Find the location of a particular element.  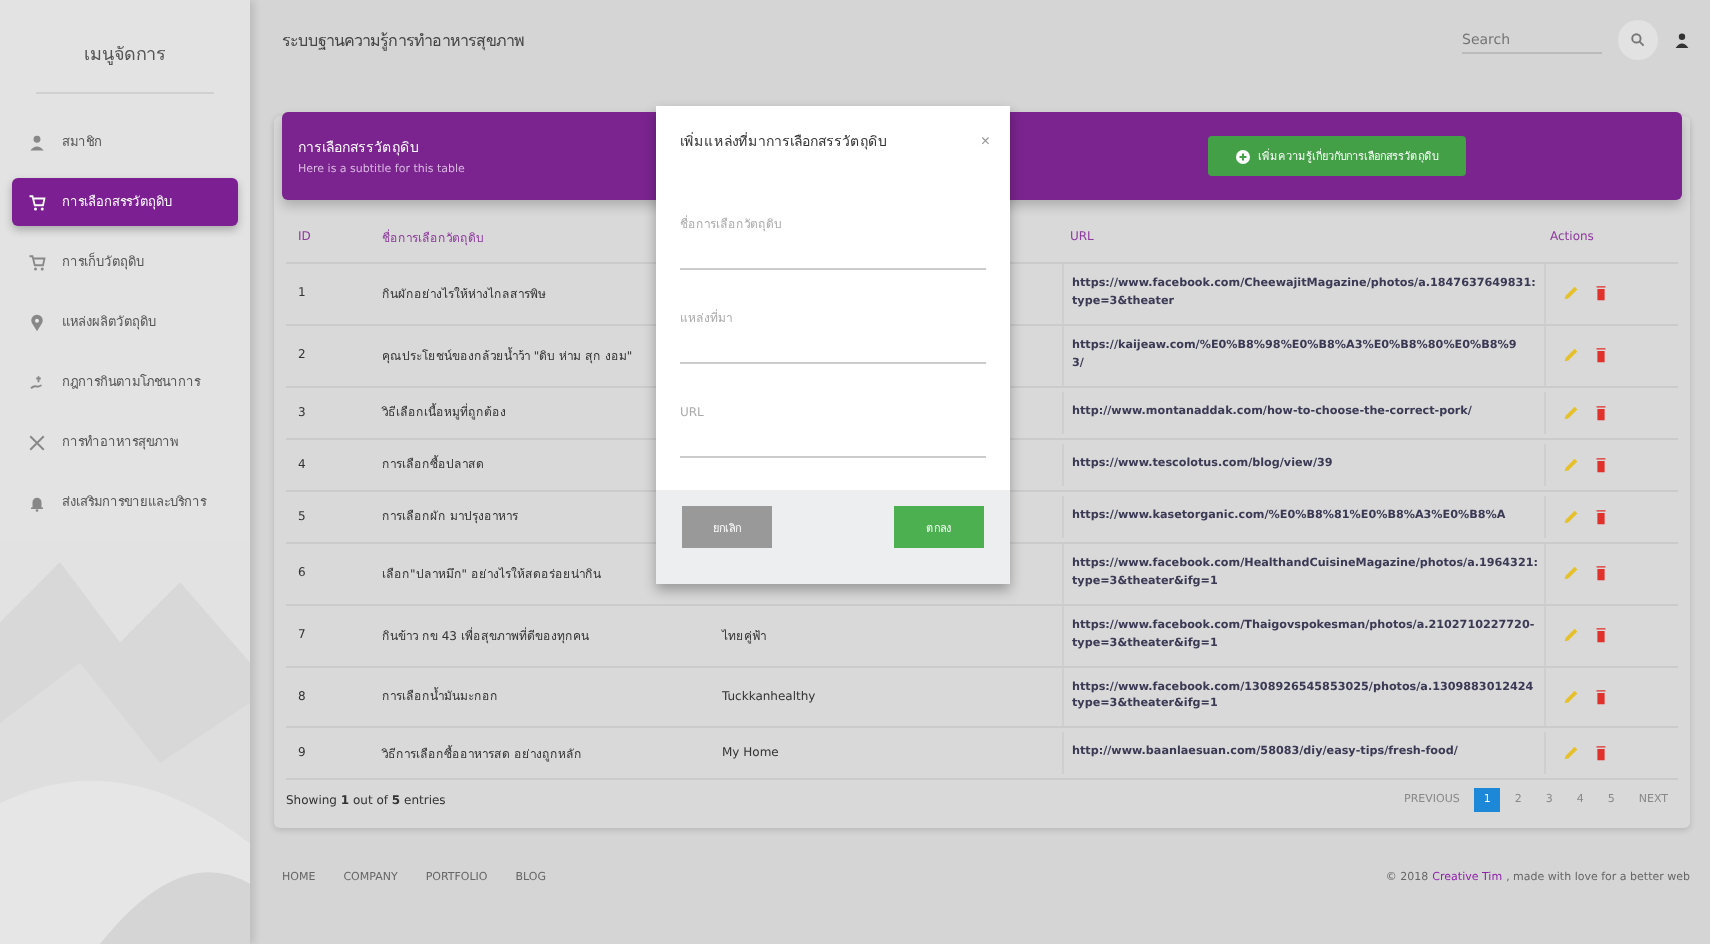

user-icon is located at coordinates (1682, 40).